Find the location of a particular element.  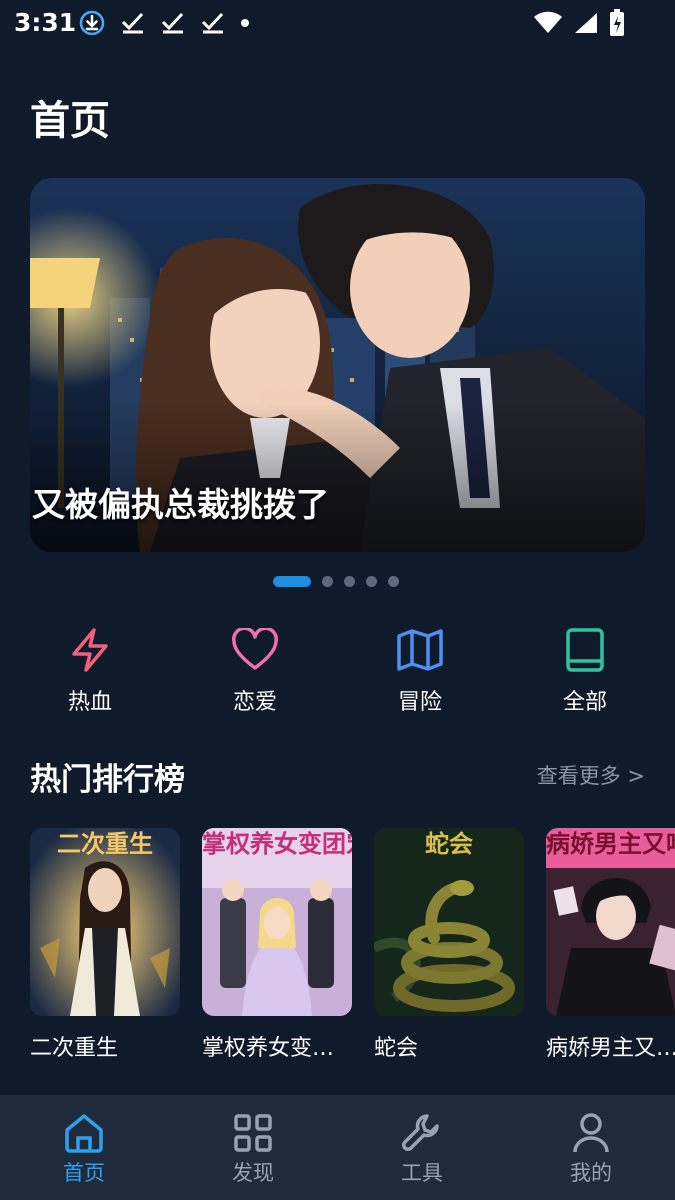

battery-icon is located at coordinates (617, 23).